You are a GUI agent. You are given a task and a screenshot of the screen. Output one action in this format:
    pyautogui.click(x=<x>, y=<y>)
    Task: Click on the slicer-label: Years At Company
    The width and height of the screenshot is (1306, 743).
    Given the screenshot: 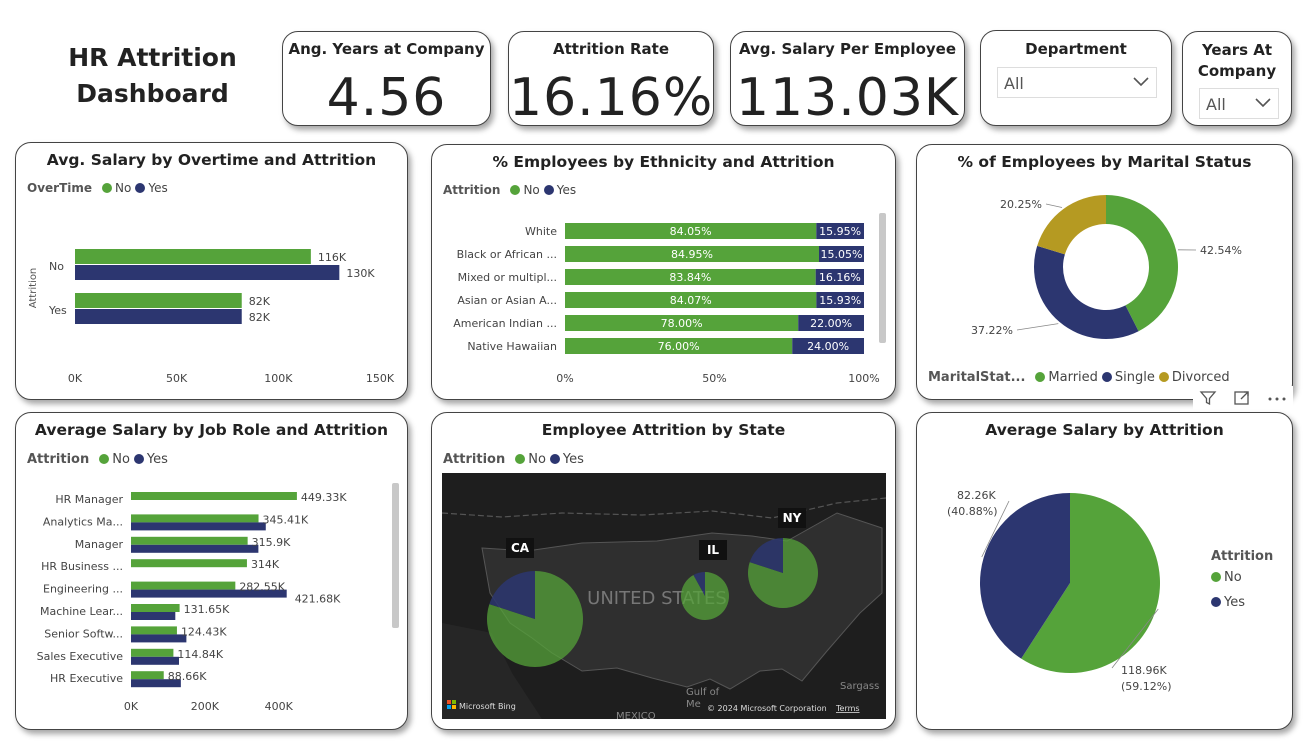 What is the action you would take?
    pyautogui.click(x=1237, y=61)
    